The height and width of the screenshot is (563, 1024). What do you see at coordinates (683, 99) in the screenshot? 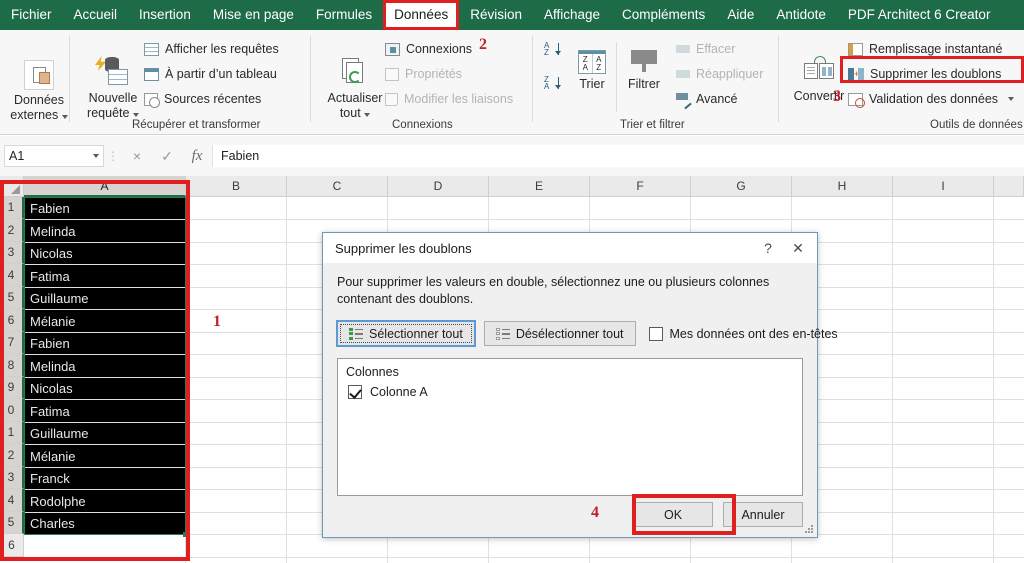
I see `advanced-filter-icon` at bounding box center [683, 99].